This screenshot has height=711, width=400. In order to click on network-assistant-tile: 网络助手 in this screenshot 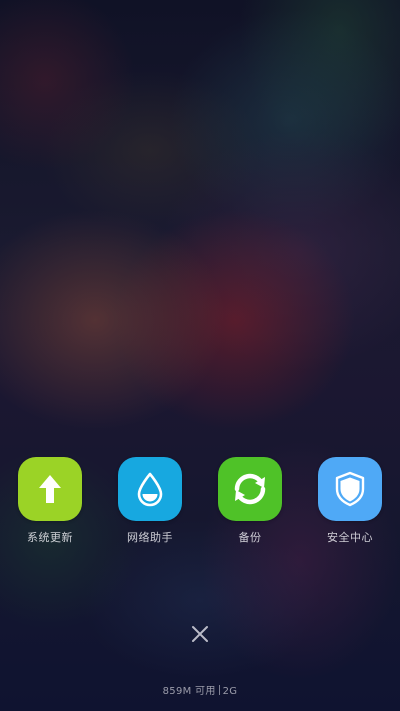, I will do `click(150, 501)`.